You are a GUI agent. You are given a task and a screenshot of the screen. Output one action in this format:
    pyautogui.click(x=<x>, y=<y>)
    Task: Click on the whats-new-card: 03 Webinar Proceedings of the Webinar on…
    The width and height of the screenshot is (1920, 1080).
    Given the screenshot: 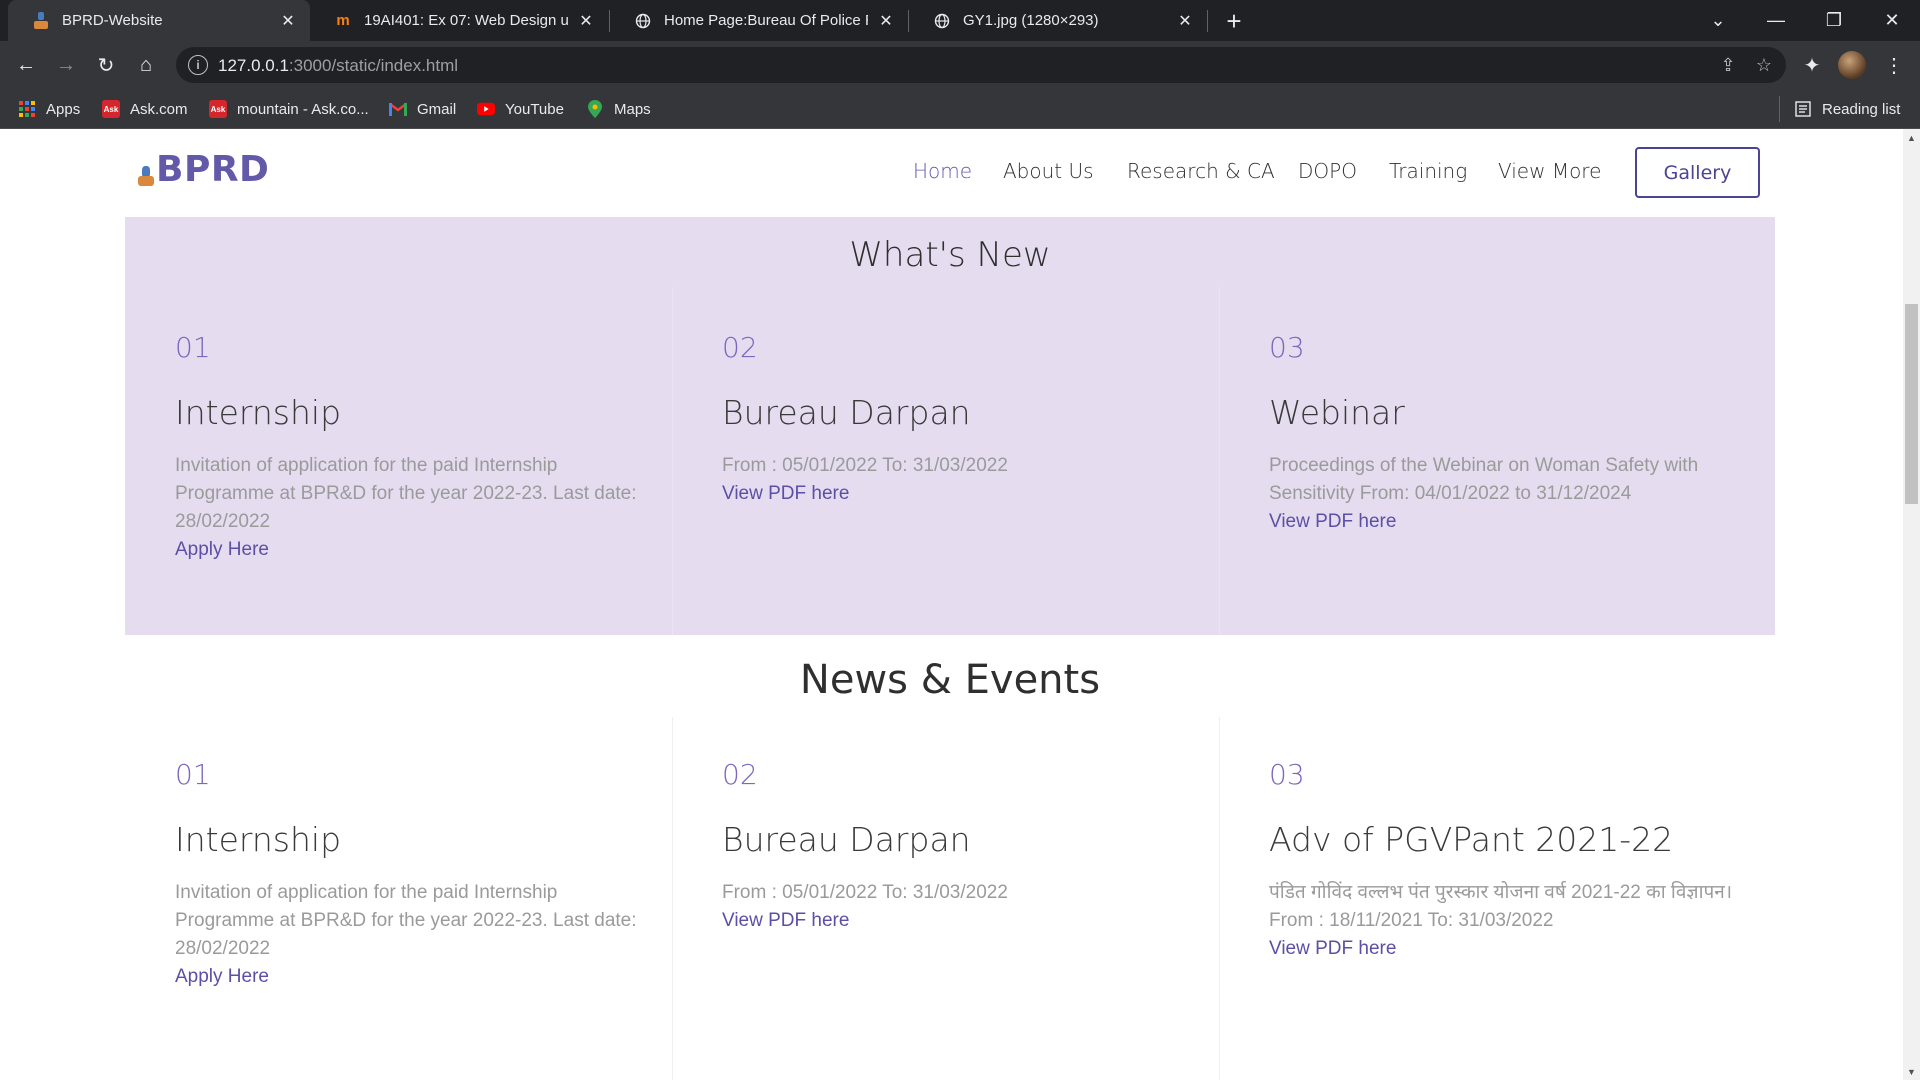 What is the action you would take?
    pyautogui.click(x=1493, y=426)
    